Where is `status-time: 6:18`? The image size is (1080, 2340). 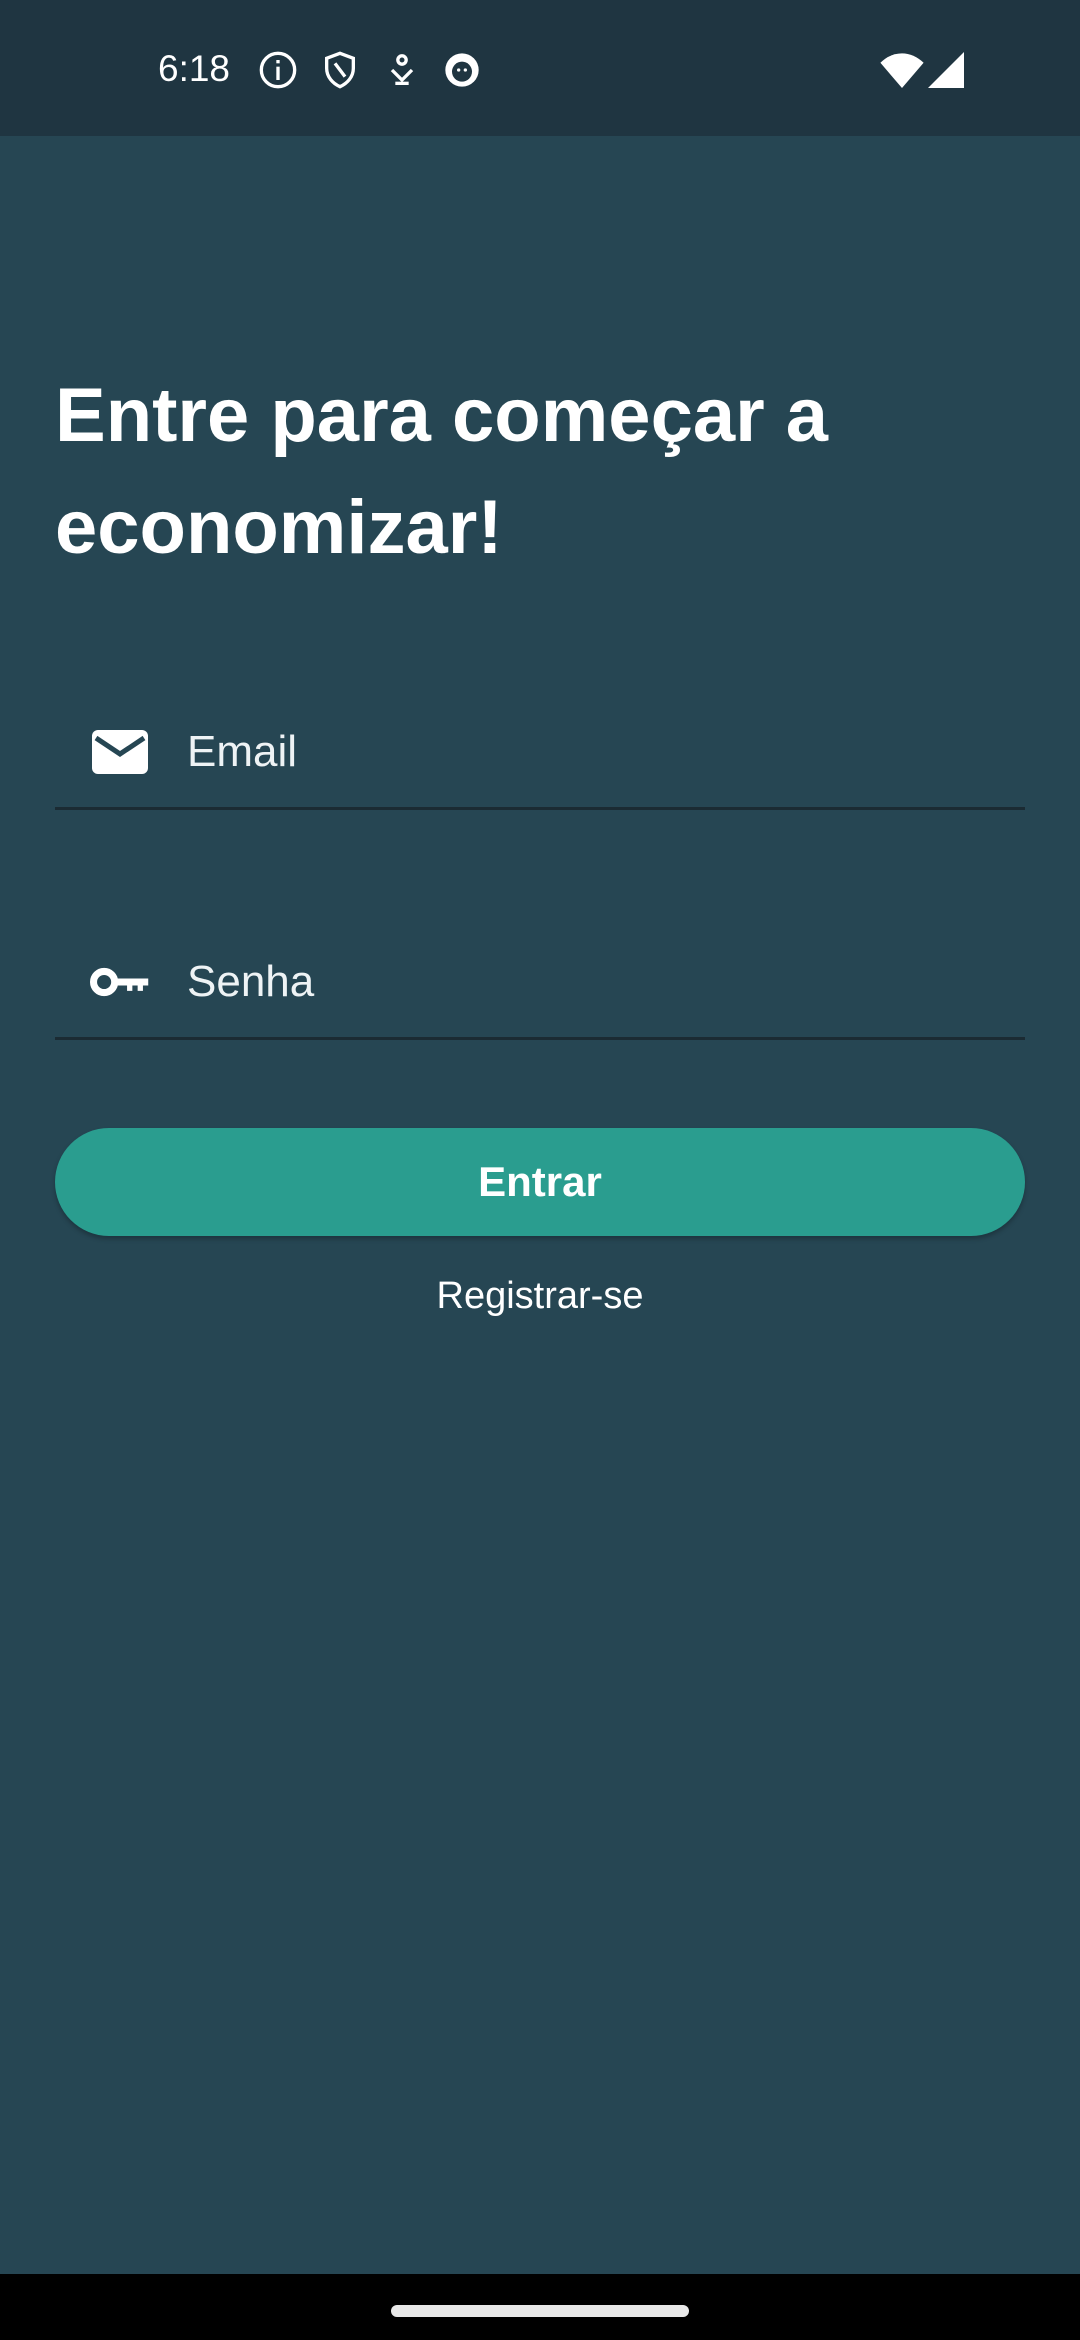
status-time: 6:18 is located at coordinates (194, 68).